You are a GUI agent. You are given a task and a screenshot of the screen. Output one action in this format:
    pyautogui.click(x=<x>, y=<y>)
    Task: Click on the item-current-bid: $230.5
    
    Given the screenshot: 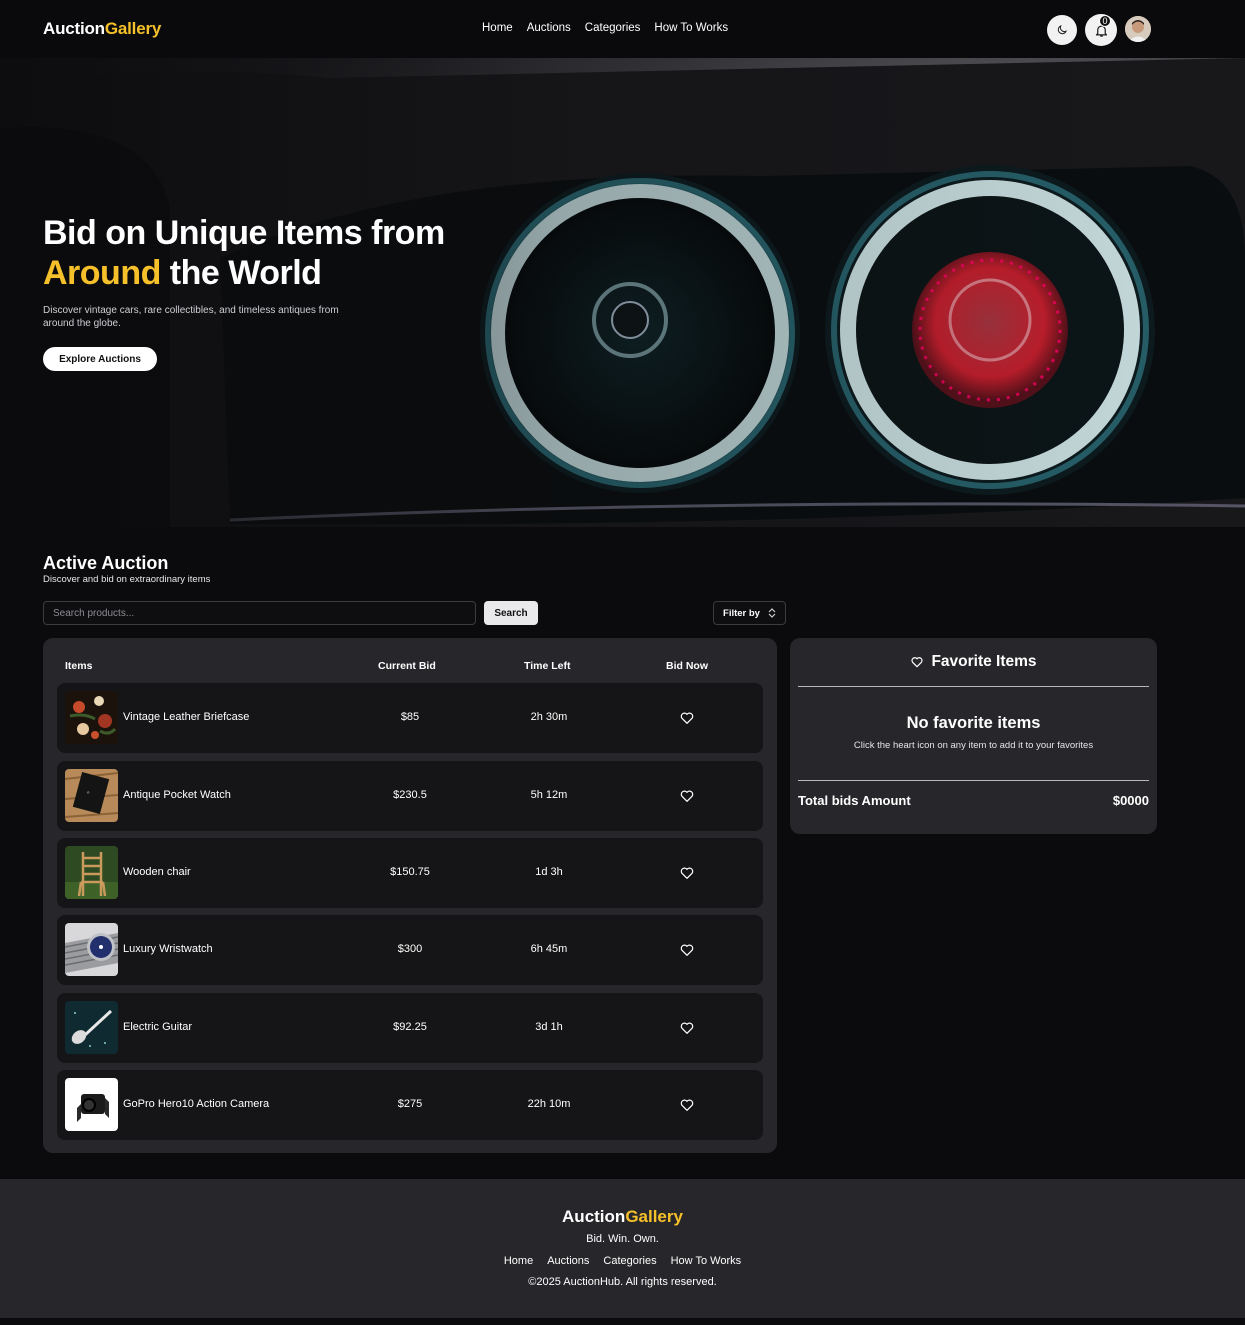 What is the action you would take?
    pyautogui.click(x=410, y=795)
    